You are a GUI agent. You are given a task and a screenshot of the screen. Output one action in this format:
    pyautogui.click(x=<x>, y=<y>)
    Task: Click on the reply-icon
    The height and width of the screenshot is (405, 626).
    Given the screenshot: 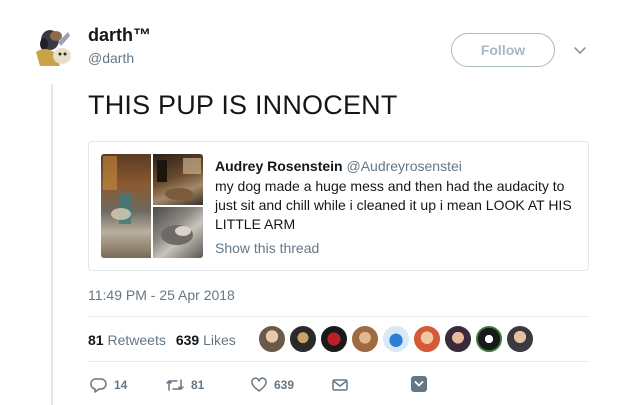 What is the action you would take?
    pyautogui.click(x=99, y=385)
    